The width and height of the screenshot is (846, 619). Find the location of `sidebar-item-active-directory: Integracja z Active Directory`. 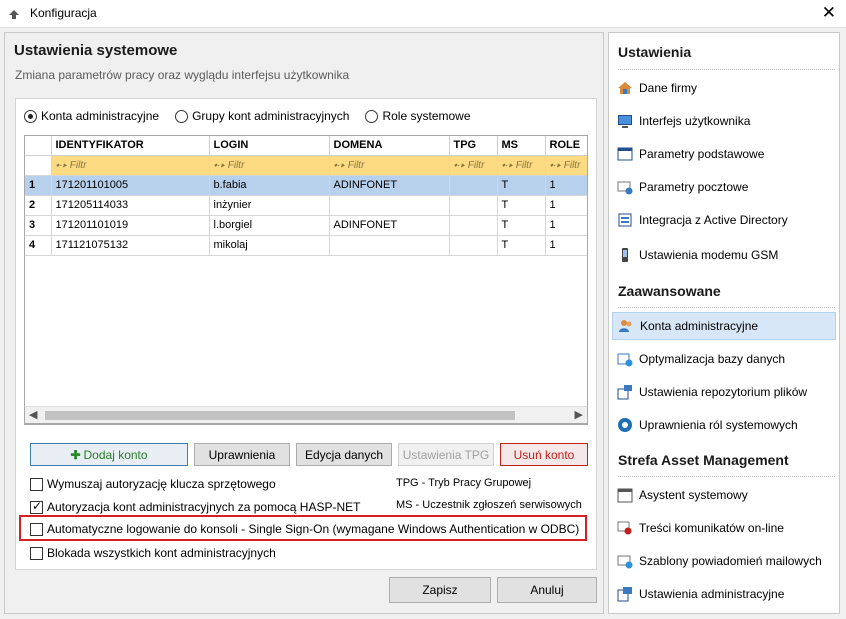

sidebar-item-active-directory: Integracja z Active Directory is located at coordinates (724, 220).